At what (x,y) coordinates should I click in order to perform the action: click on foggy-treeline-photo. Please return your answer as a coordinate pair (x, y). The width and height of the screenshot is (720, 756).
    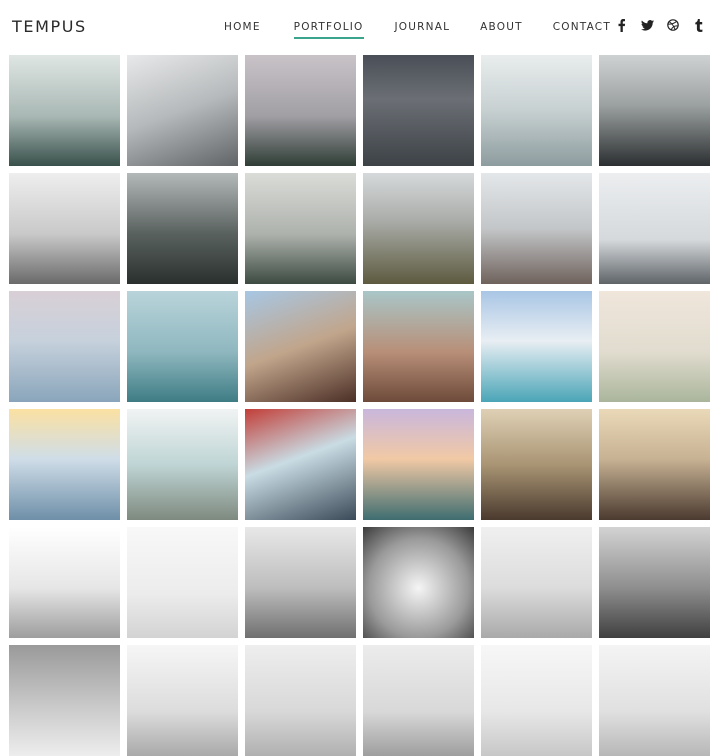
    Looking at the image, I should click on (300, 110).